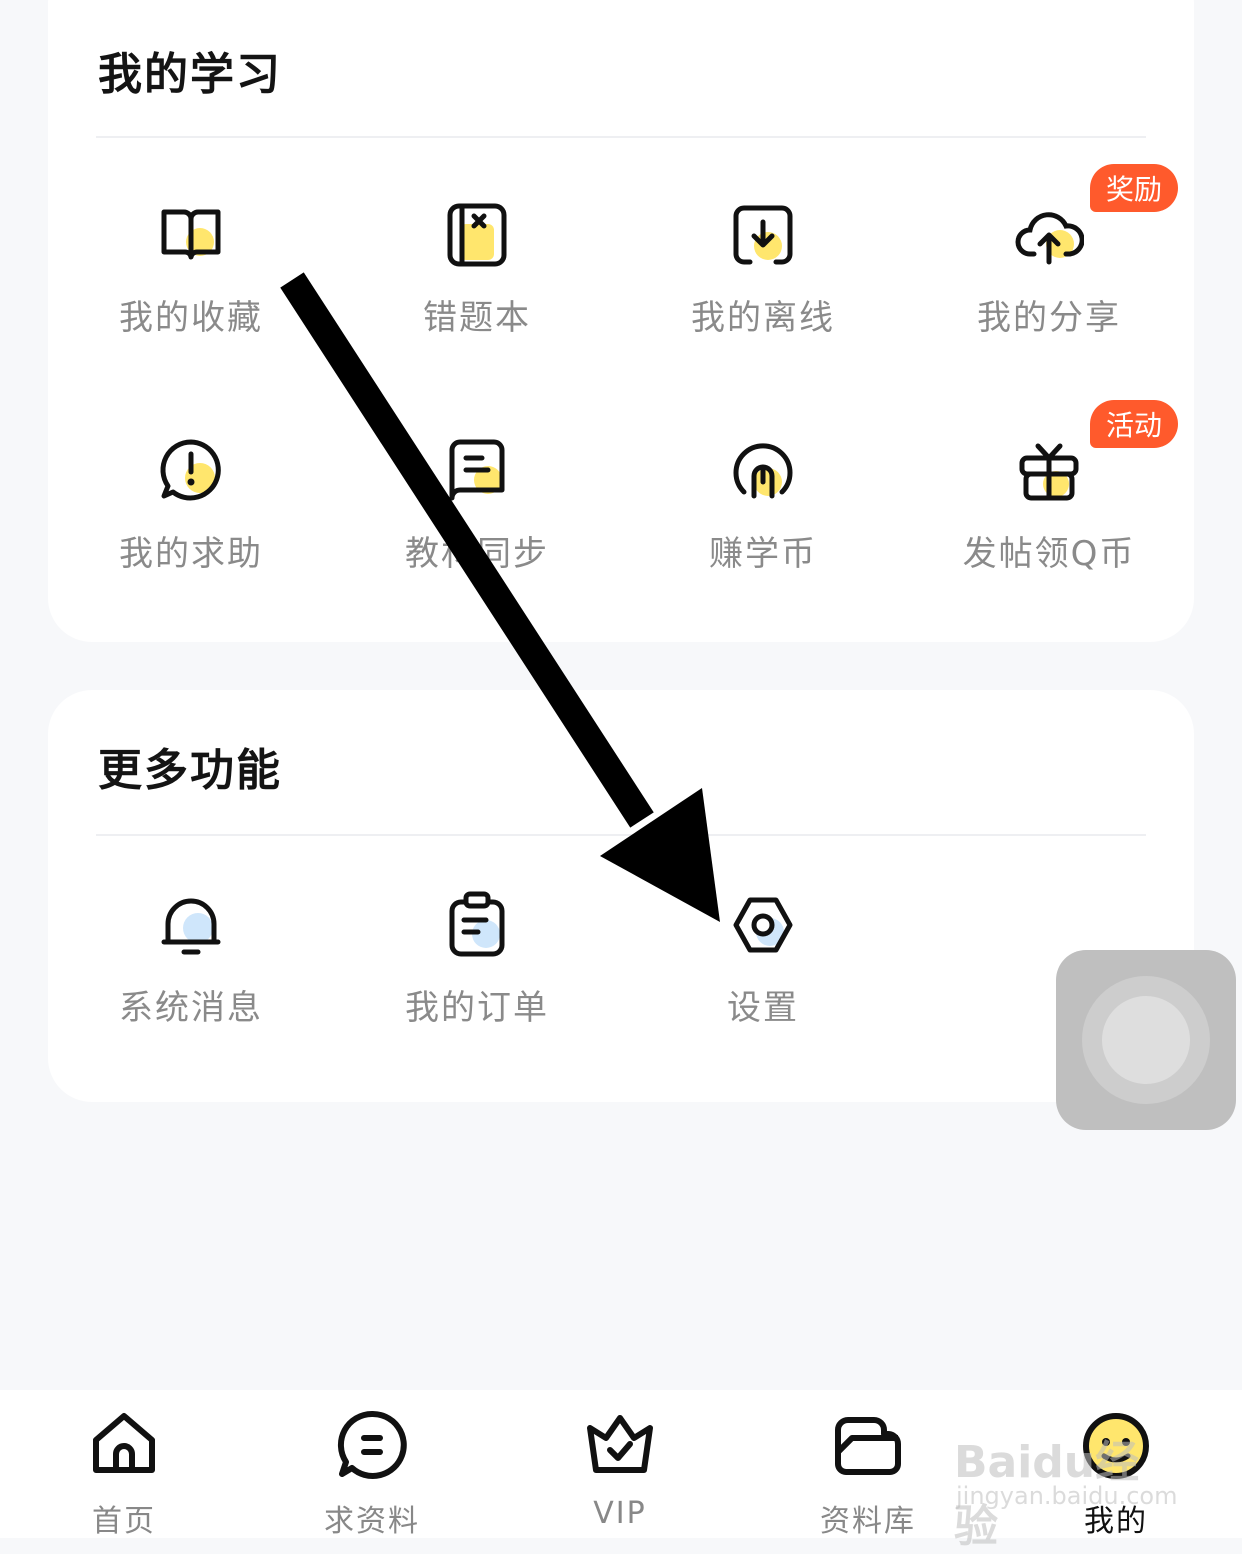 The height and width of the screenshot is (1554, 1242). Describe the element at coordinates (868, 1521) in the screenshot. I see `tab-library-label: 资料库` at that location.